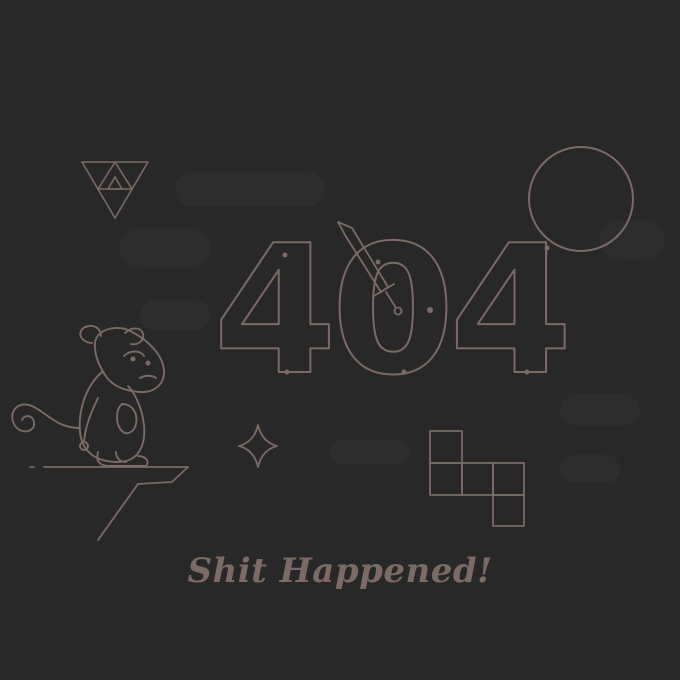 The height and width of the screenshot is (680, 680). What do you see at coordinates (109, 503) in the screenshot?
I see `cliff-icon` at bounding box center [109, 503].